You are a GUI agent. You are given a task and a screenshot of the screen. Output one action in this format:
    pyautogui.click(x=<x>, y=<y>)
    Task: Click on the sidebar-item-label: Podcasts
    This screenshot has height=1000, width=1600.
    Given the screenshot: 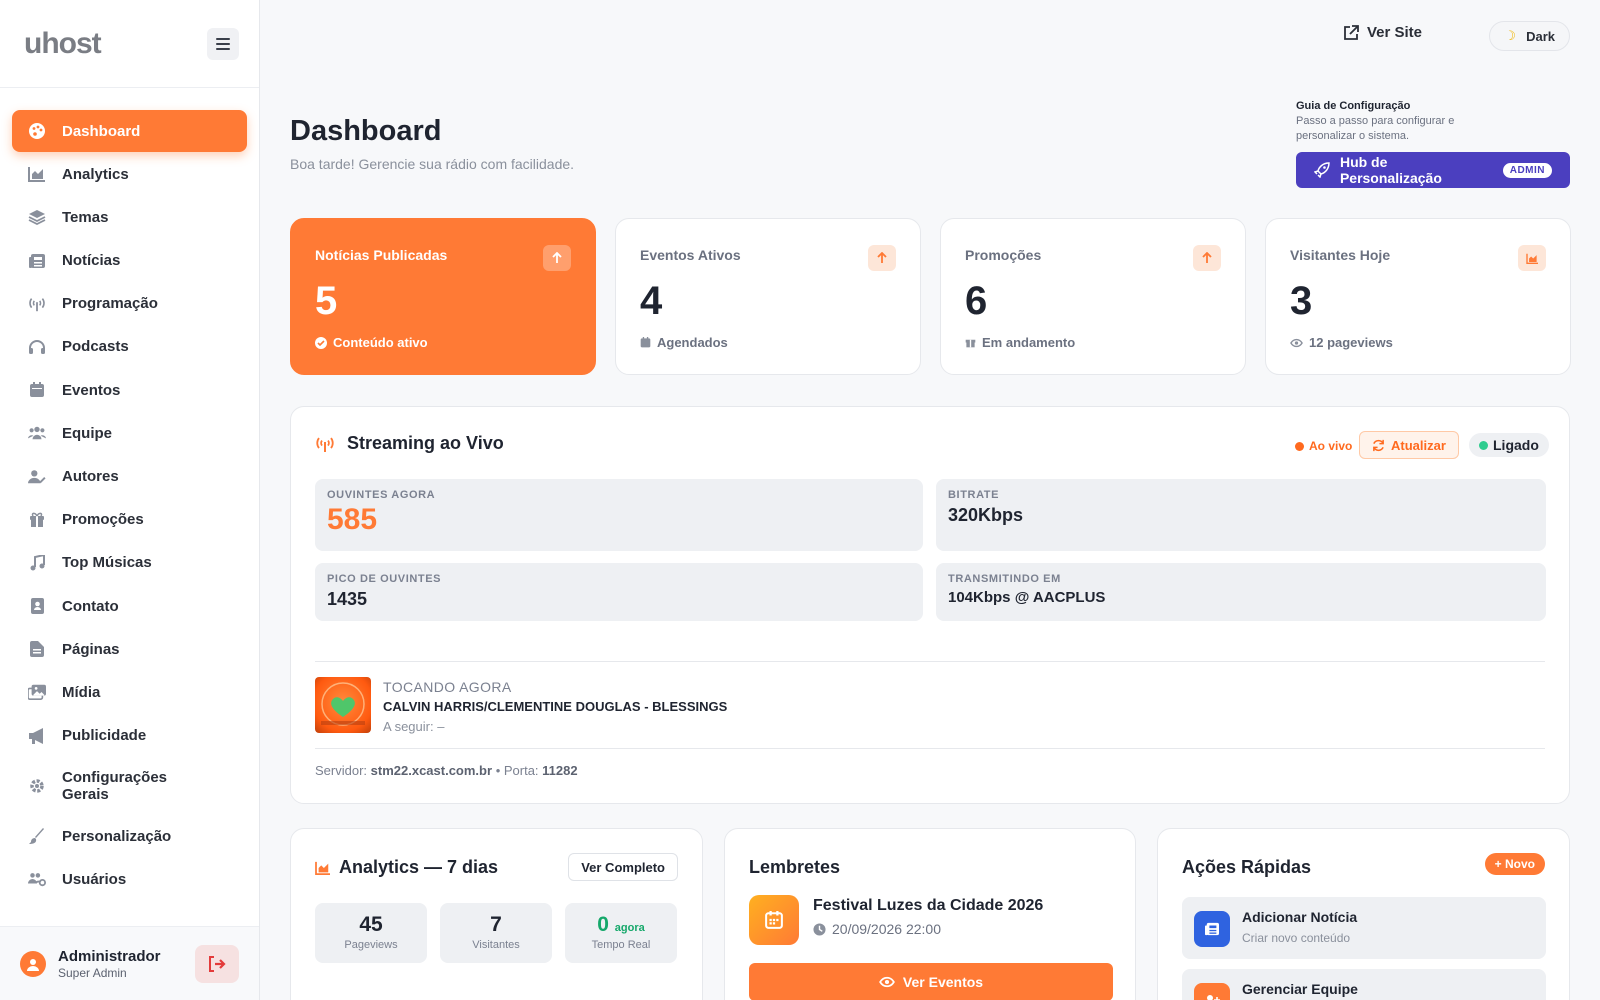 What is the action you would take?
    pyautogui.click(x=95, y=347)
    